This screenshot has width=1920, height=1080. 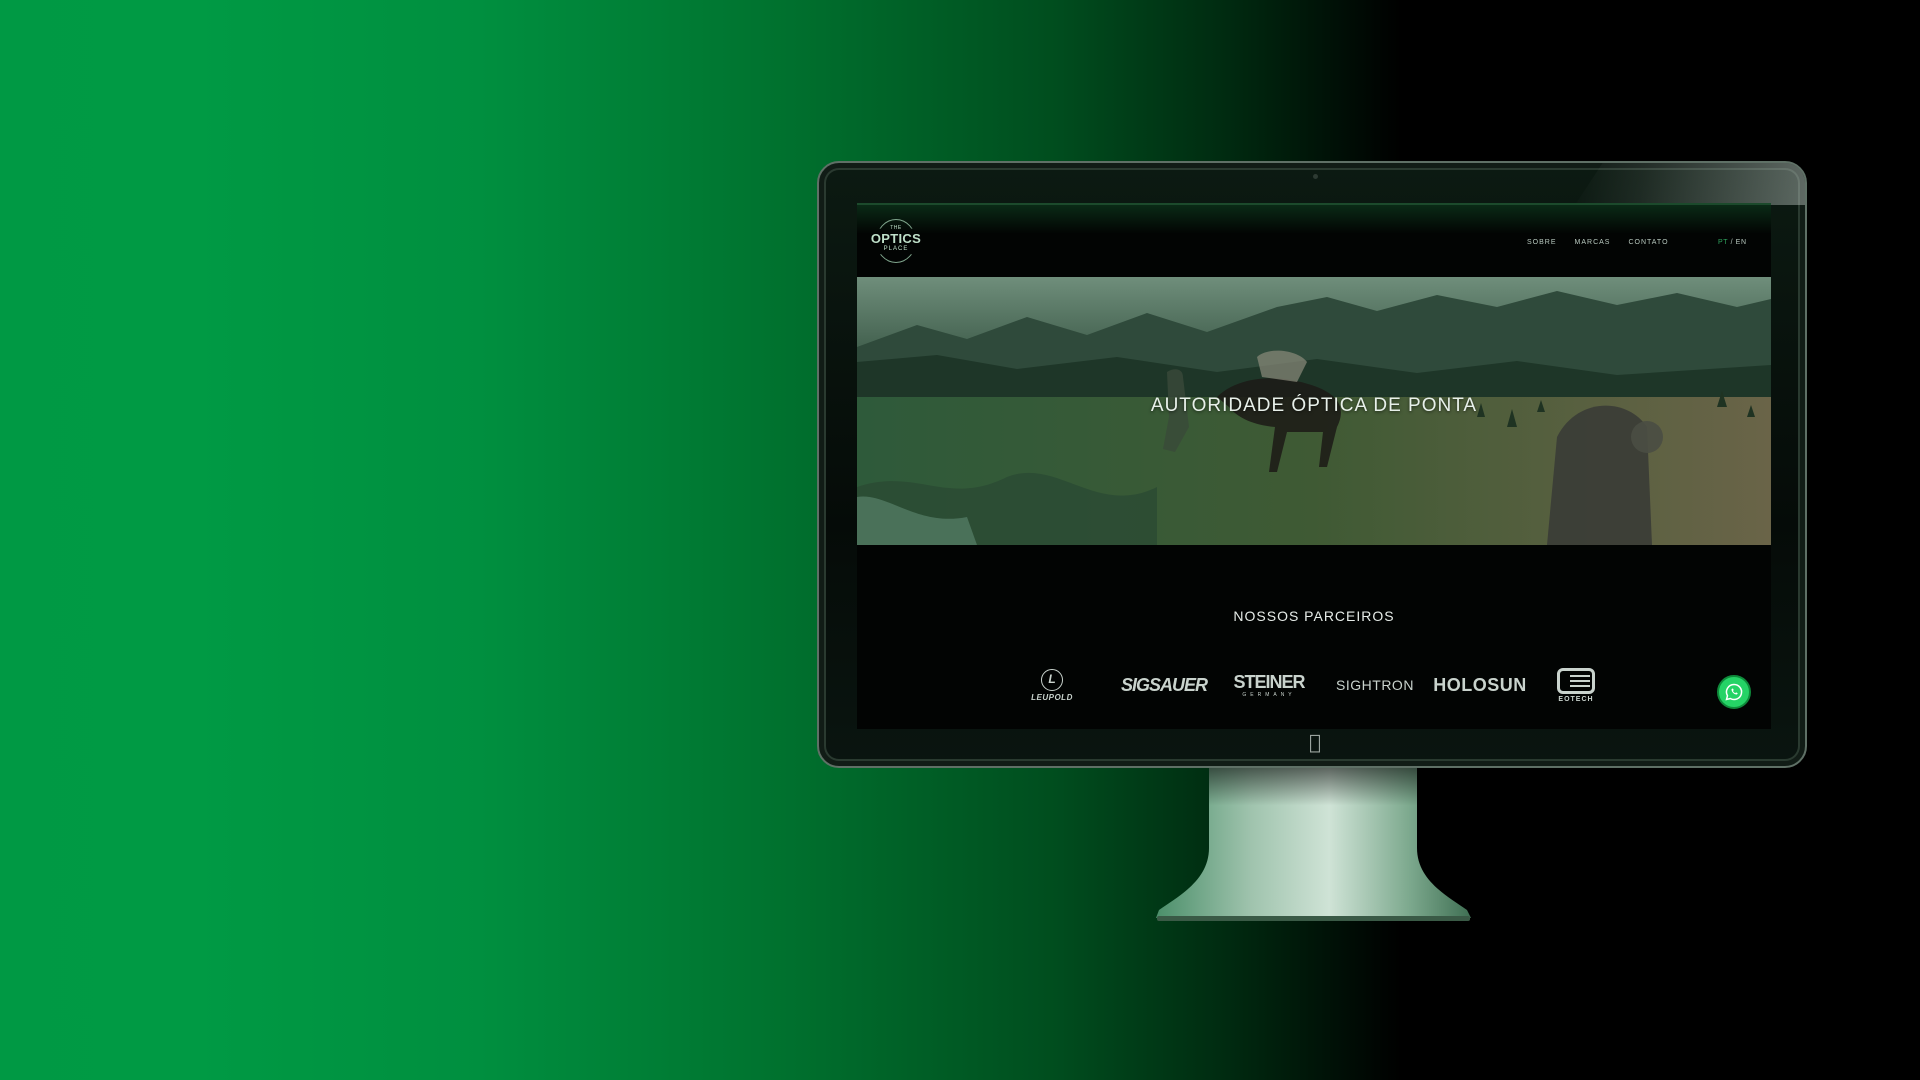 I want to click on monitor-stand, so click(x=1313, y=844).